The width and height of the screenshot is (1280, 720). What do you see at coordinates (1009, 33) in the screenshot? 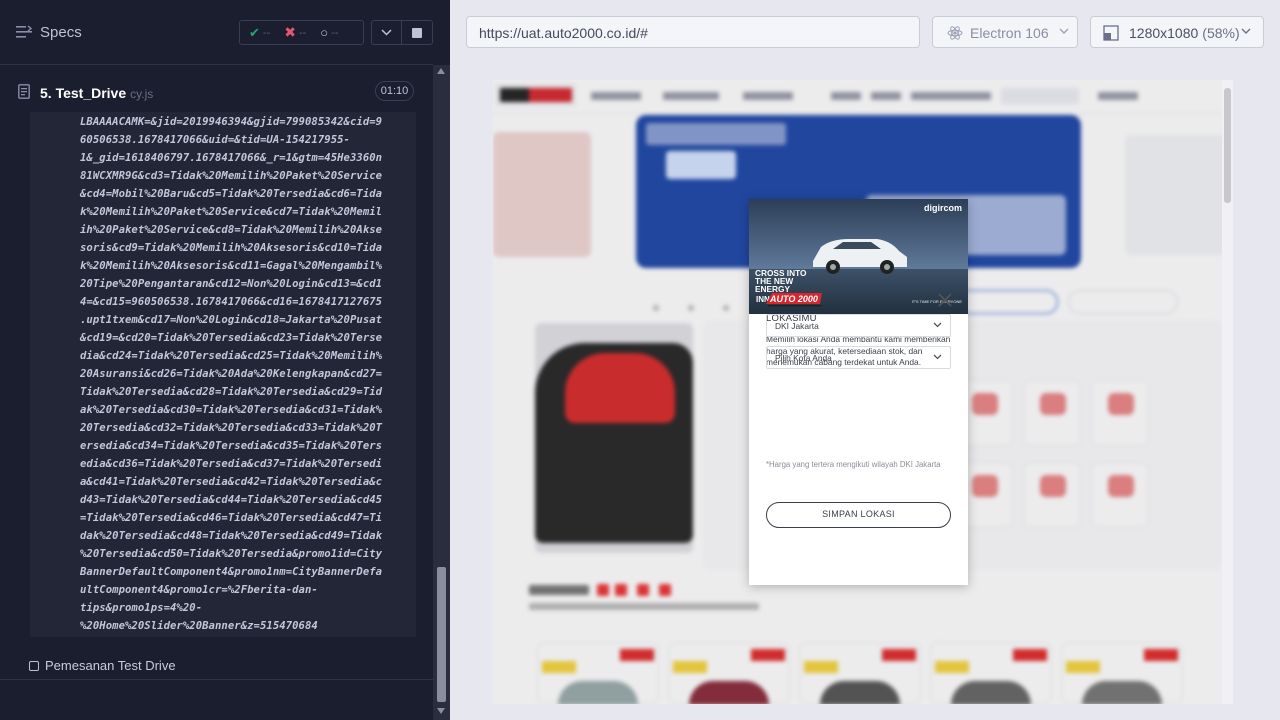
I see `browser-name: Electron 106` at bounding box center [1009, 33].